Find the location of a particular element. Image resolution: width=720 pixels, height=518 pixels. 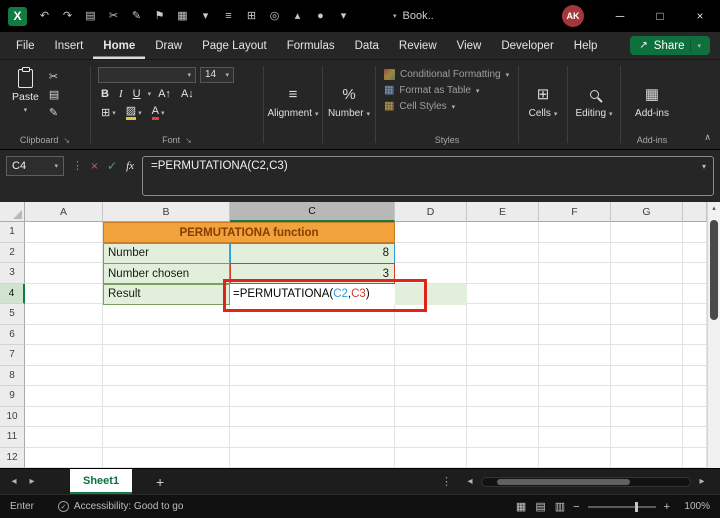

expand-formula-bar-icon: ▾ is located at coordinates (704, 166).